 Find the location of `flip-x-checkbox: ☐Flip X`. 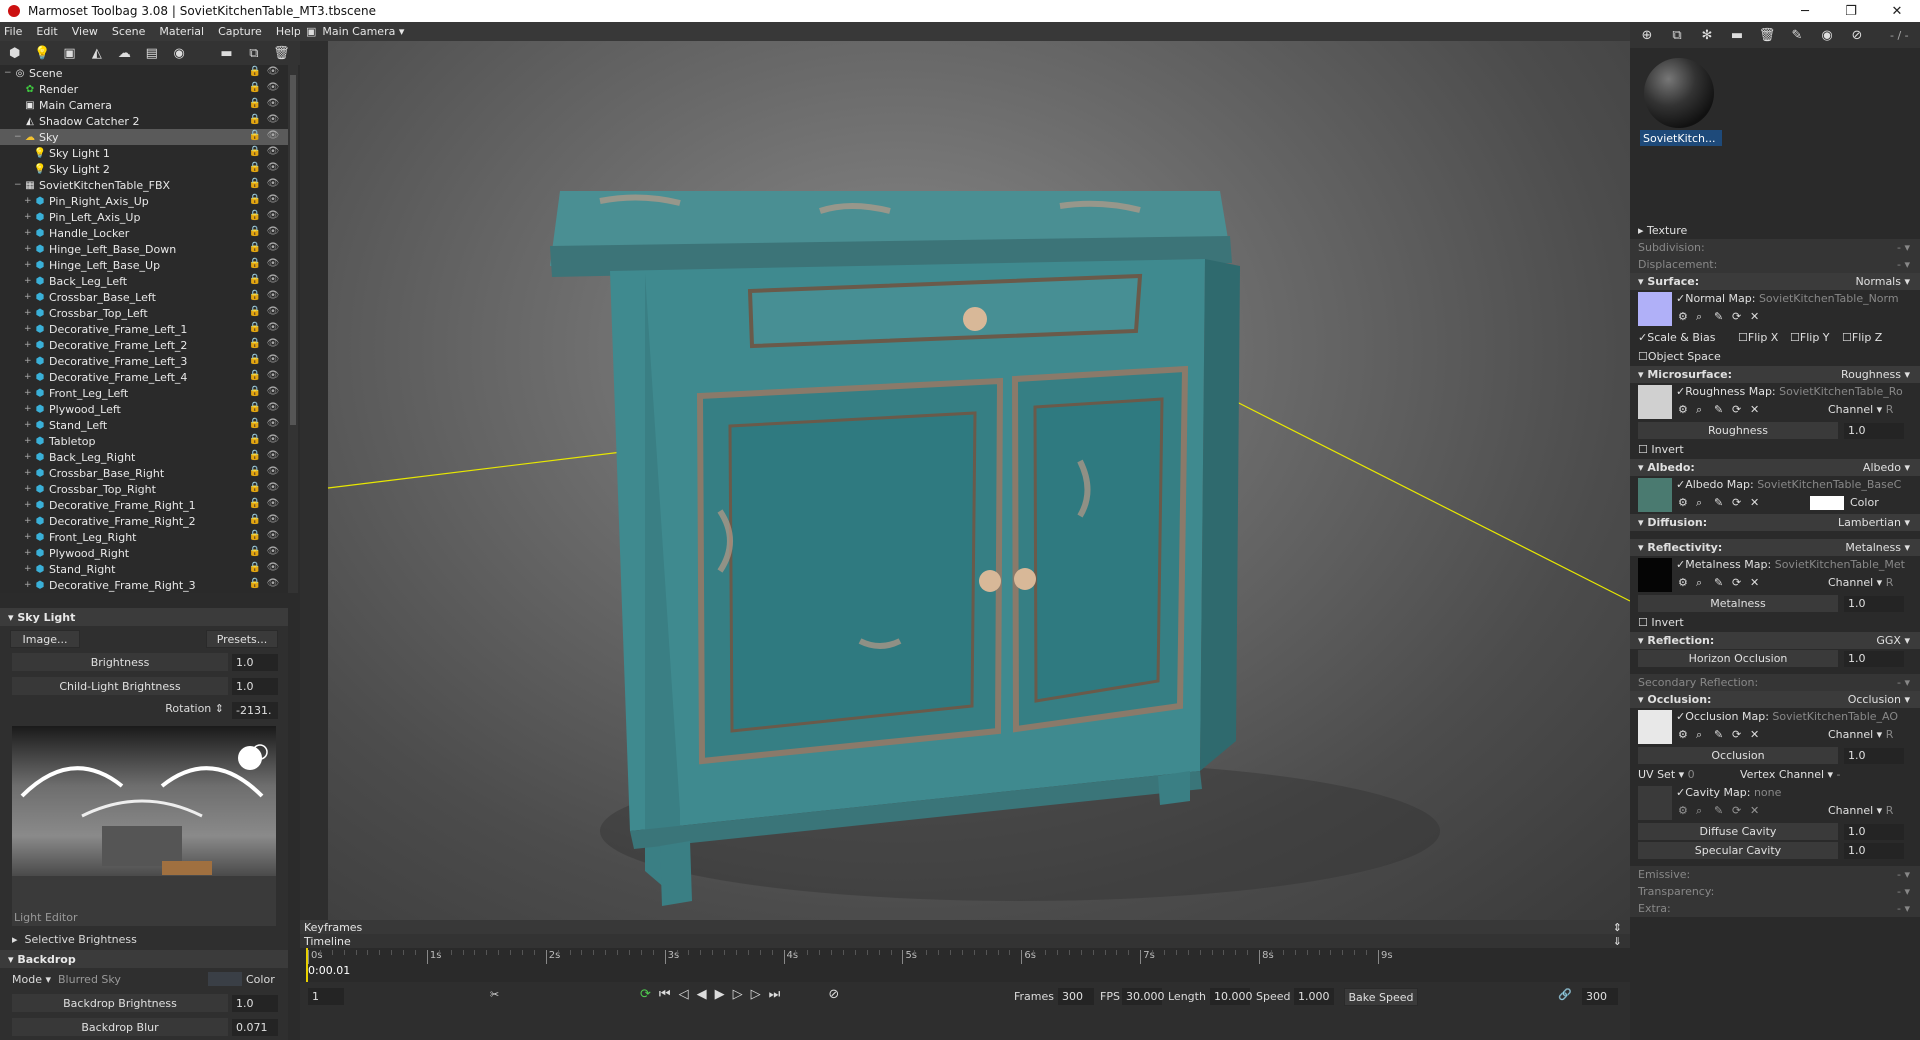

flip-x-checkbox: ☐Flip X is located at coordinates (1758, 337).